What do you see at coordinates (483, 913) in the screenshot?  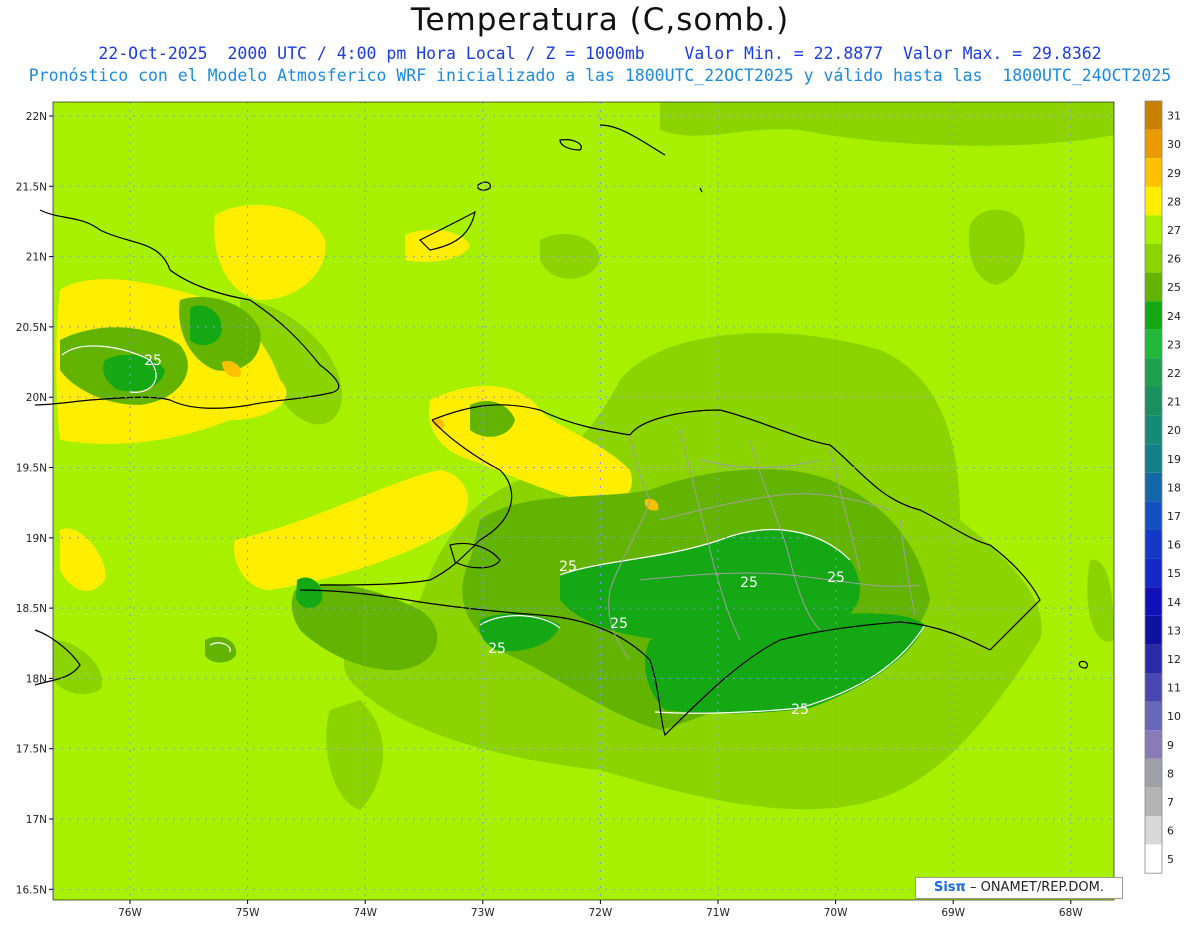 I see `lon-label: 73W` at bounding box center [483, 913].